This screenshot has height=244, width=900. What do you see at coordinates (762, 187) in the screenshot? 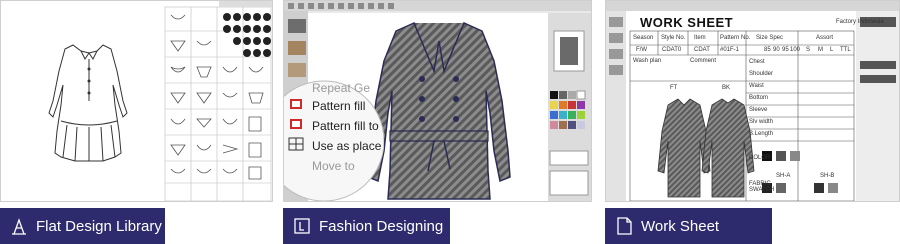
I see `fabric-swatch-label: FABRIC SWATCH` at bounding box center [762, 187].